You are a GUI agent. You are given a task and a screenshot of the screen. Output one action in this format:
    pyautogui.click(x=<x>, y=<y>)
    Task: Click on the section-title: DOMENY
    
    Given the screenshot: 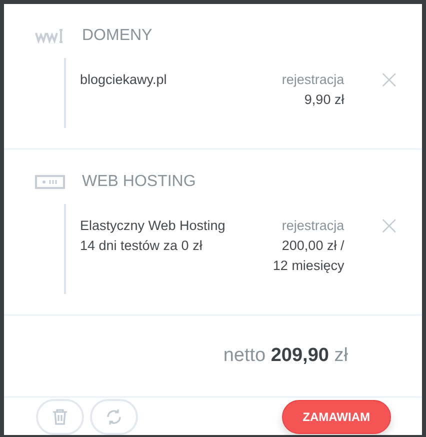 What is the action you would take?
    pyautogui.click(x=117, y=36)
    